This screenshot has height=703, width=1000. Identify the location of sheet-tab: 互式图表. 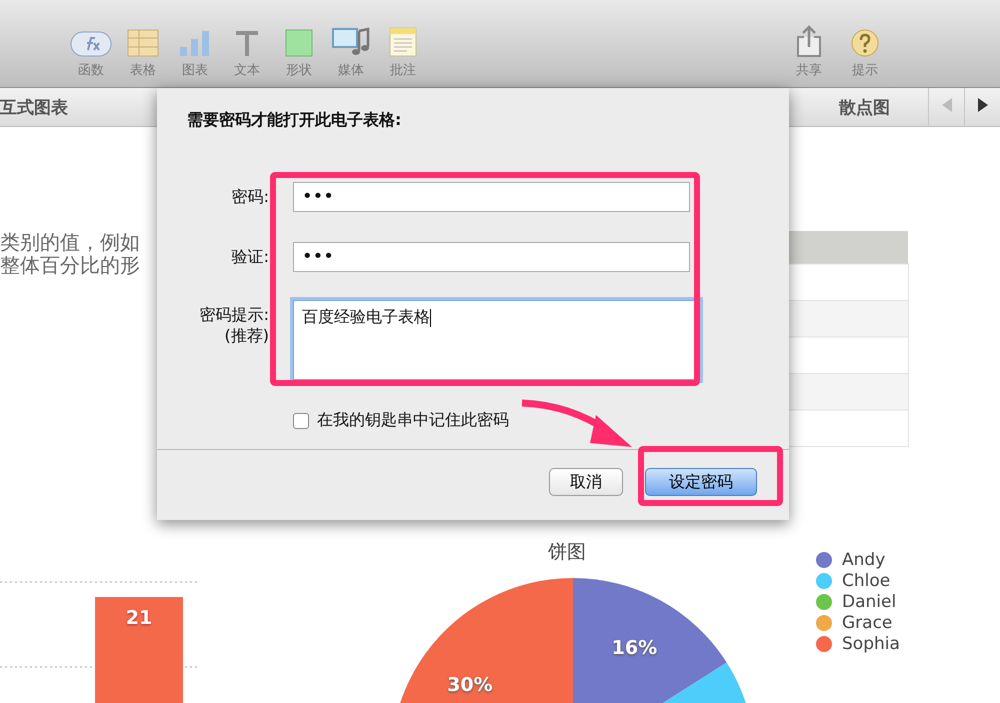
(34, 107).